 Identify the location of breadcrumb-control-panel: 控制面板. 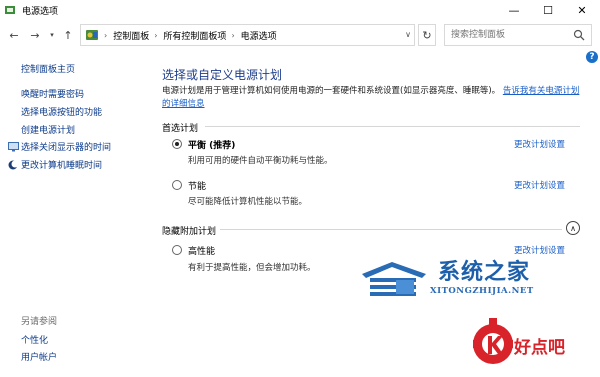
(131, 35).